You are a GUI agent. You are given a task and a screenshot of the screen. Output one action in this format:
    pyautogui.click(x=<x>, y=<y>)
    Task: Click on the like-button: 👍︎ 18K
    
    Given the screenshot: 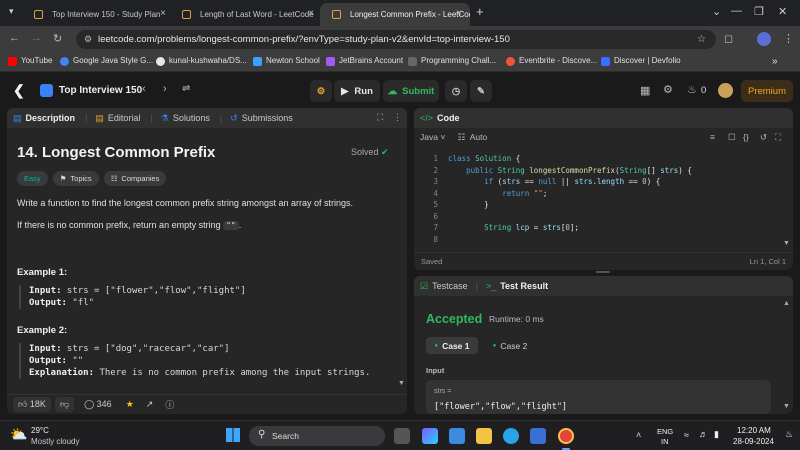 What is the action you would take?
    pyautogui.click(x=32, y=404)
    